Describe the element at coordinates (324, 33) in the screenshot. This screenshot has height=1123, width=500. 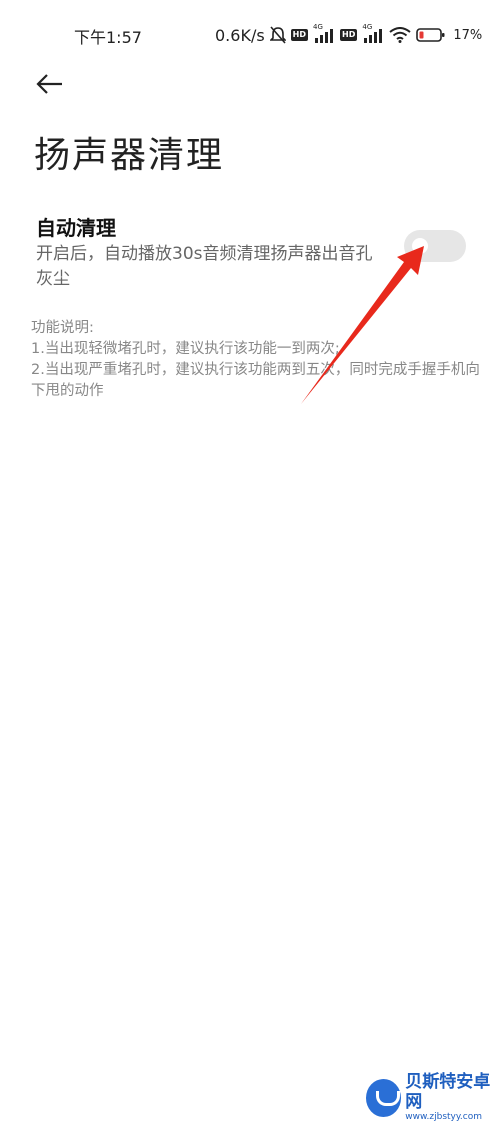
I see `signal-icon: 4G` at that location.